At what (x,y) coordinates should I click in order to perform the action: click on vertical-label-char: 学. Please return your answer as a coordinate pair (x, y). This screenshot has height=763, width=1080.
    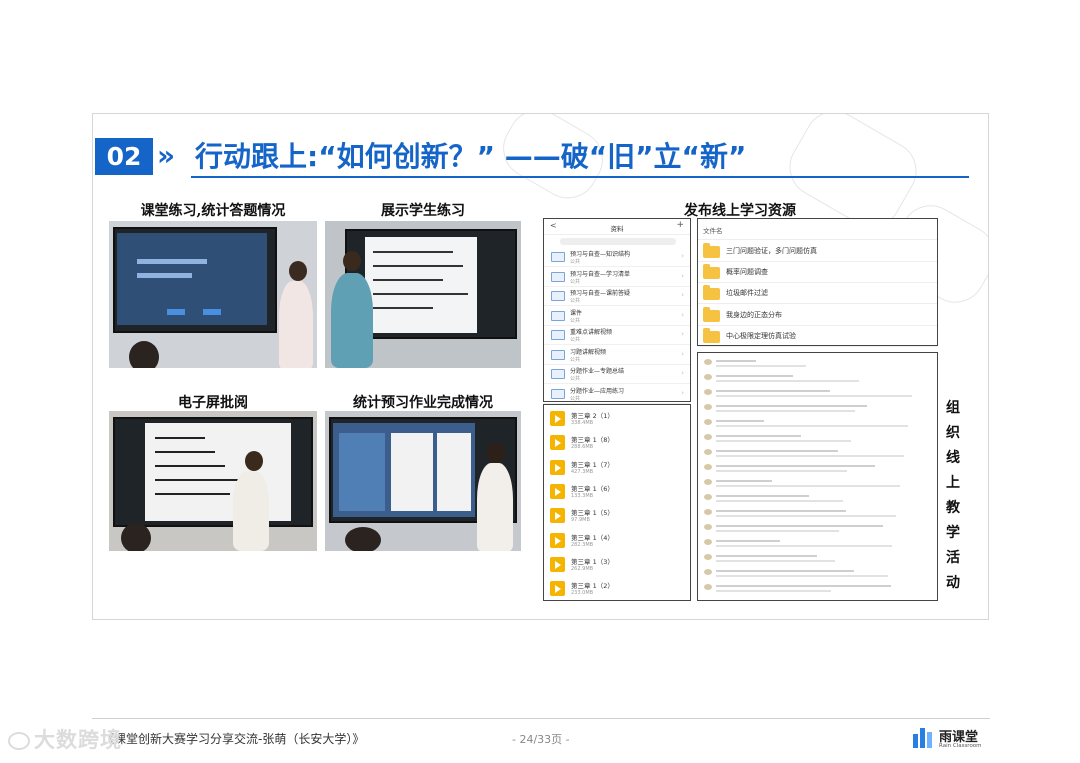
    Looking at the image, I should click on (953, 533).